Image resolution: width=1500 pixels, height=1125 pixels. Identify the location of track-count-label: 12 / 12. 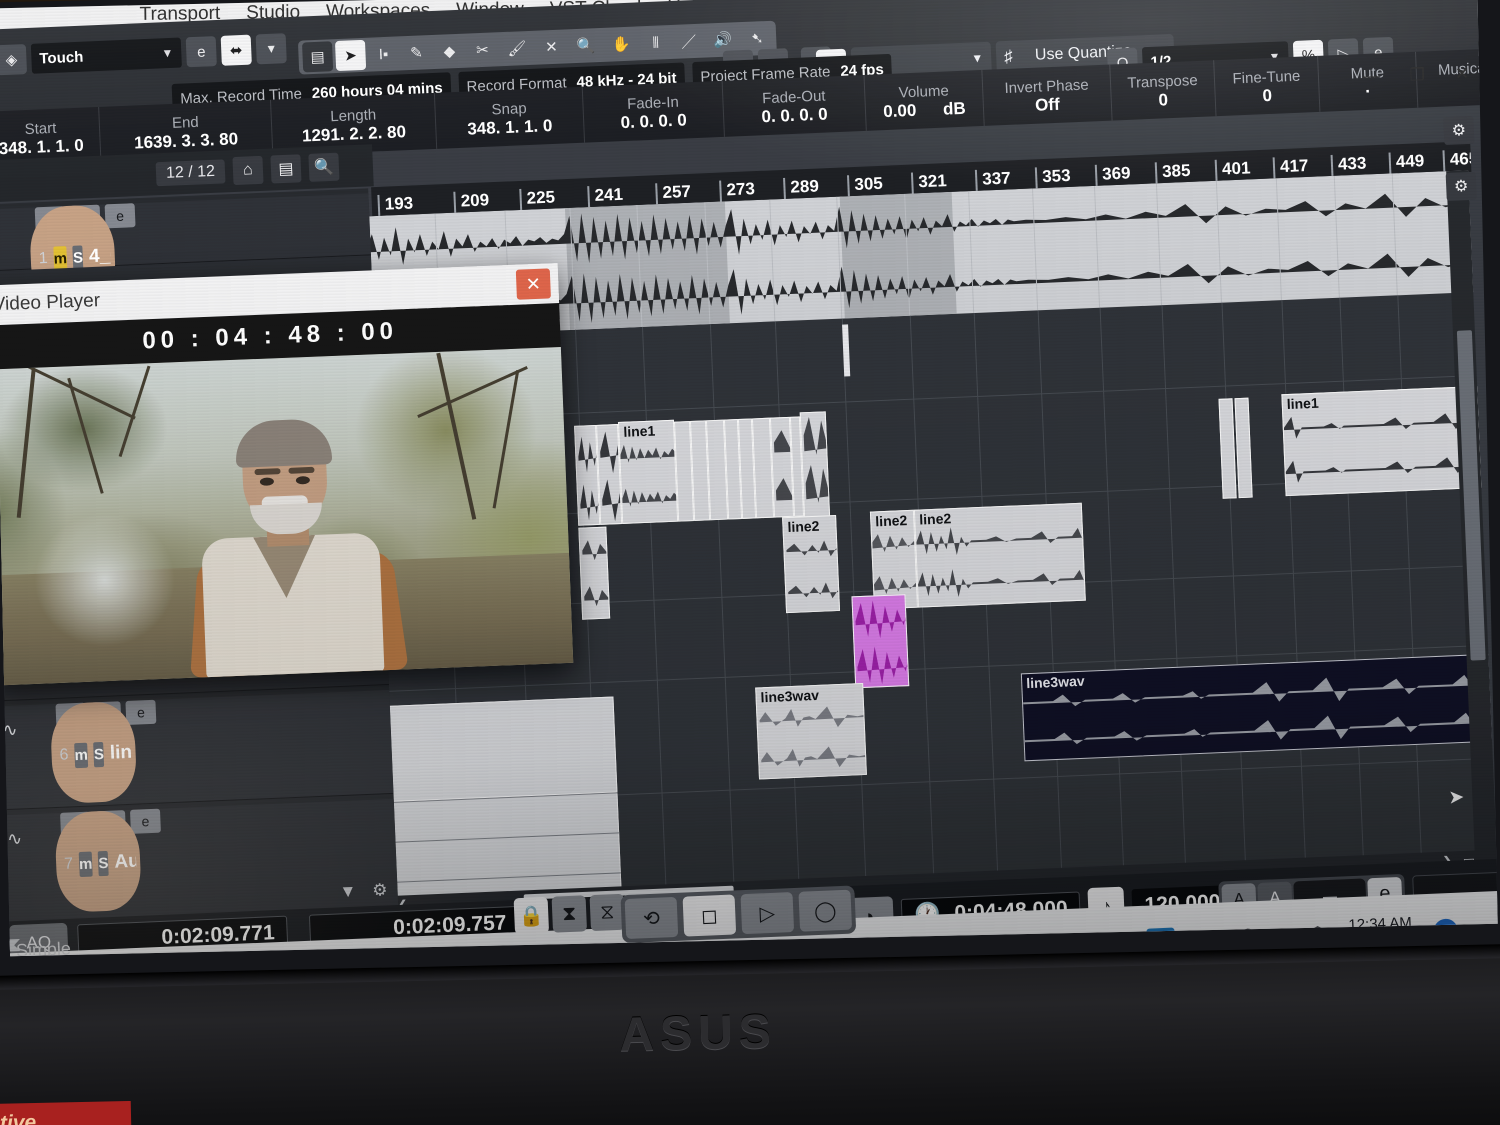
(190, 173).